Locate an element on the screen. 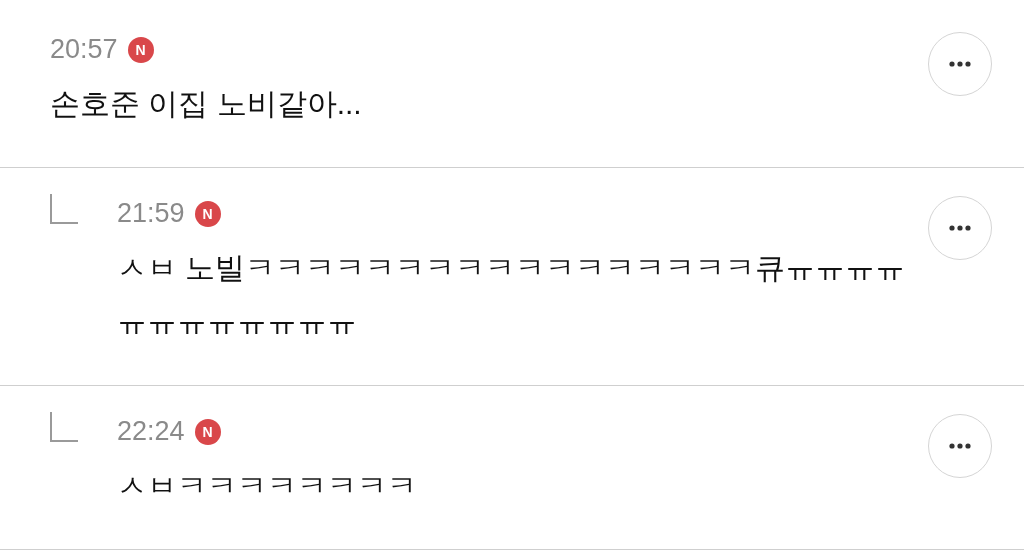 This screenshot has width=1024, height=556. comment-time: 22:24 is located at coordinates (151, 431).